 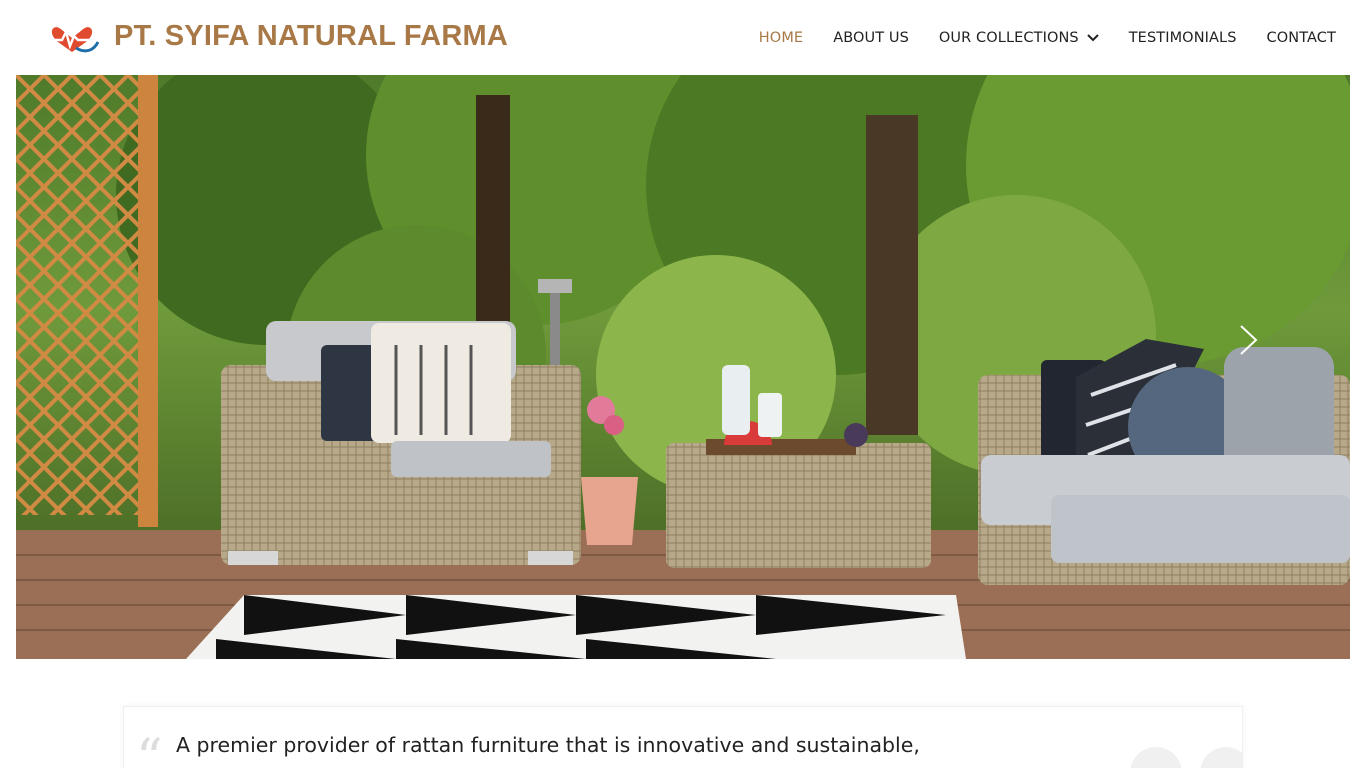 What do you see at coordinates (1093, 38) in the screenshot?
I see `chevron-down-icon` at bounding box center [1093, 38].